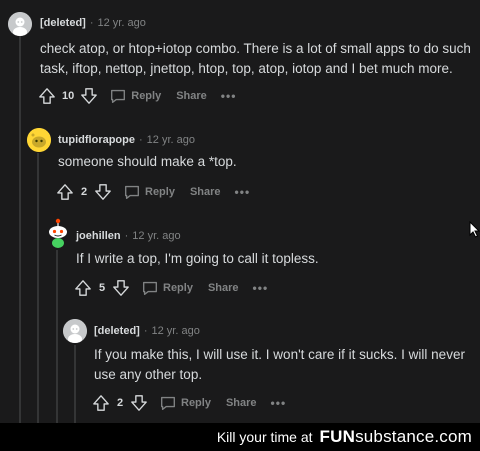 This screenshot has width=480, height=451. I want to click on comment-body: someone should make a *top., so click(147, 161).